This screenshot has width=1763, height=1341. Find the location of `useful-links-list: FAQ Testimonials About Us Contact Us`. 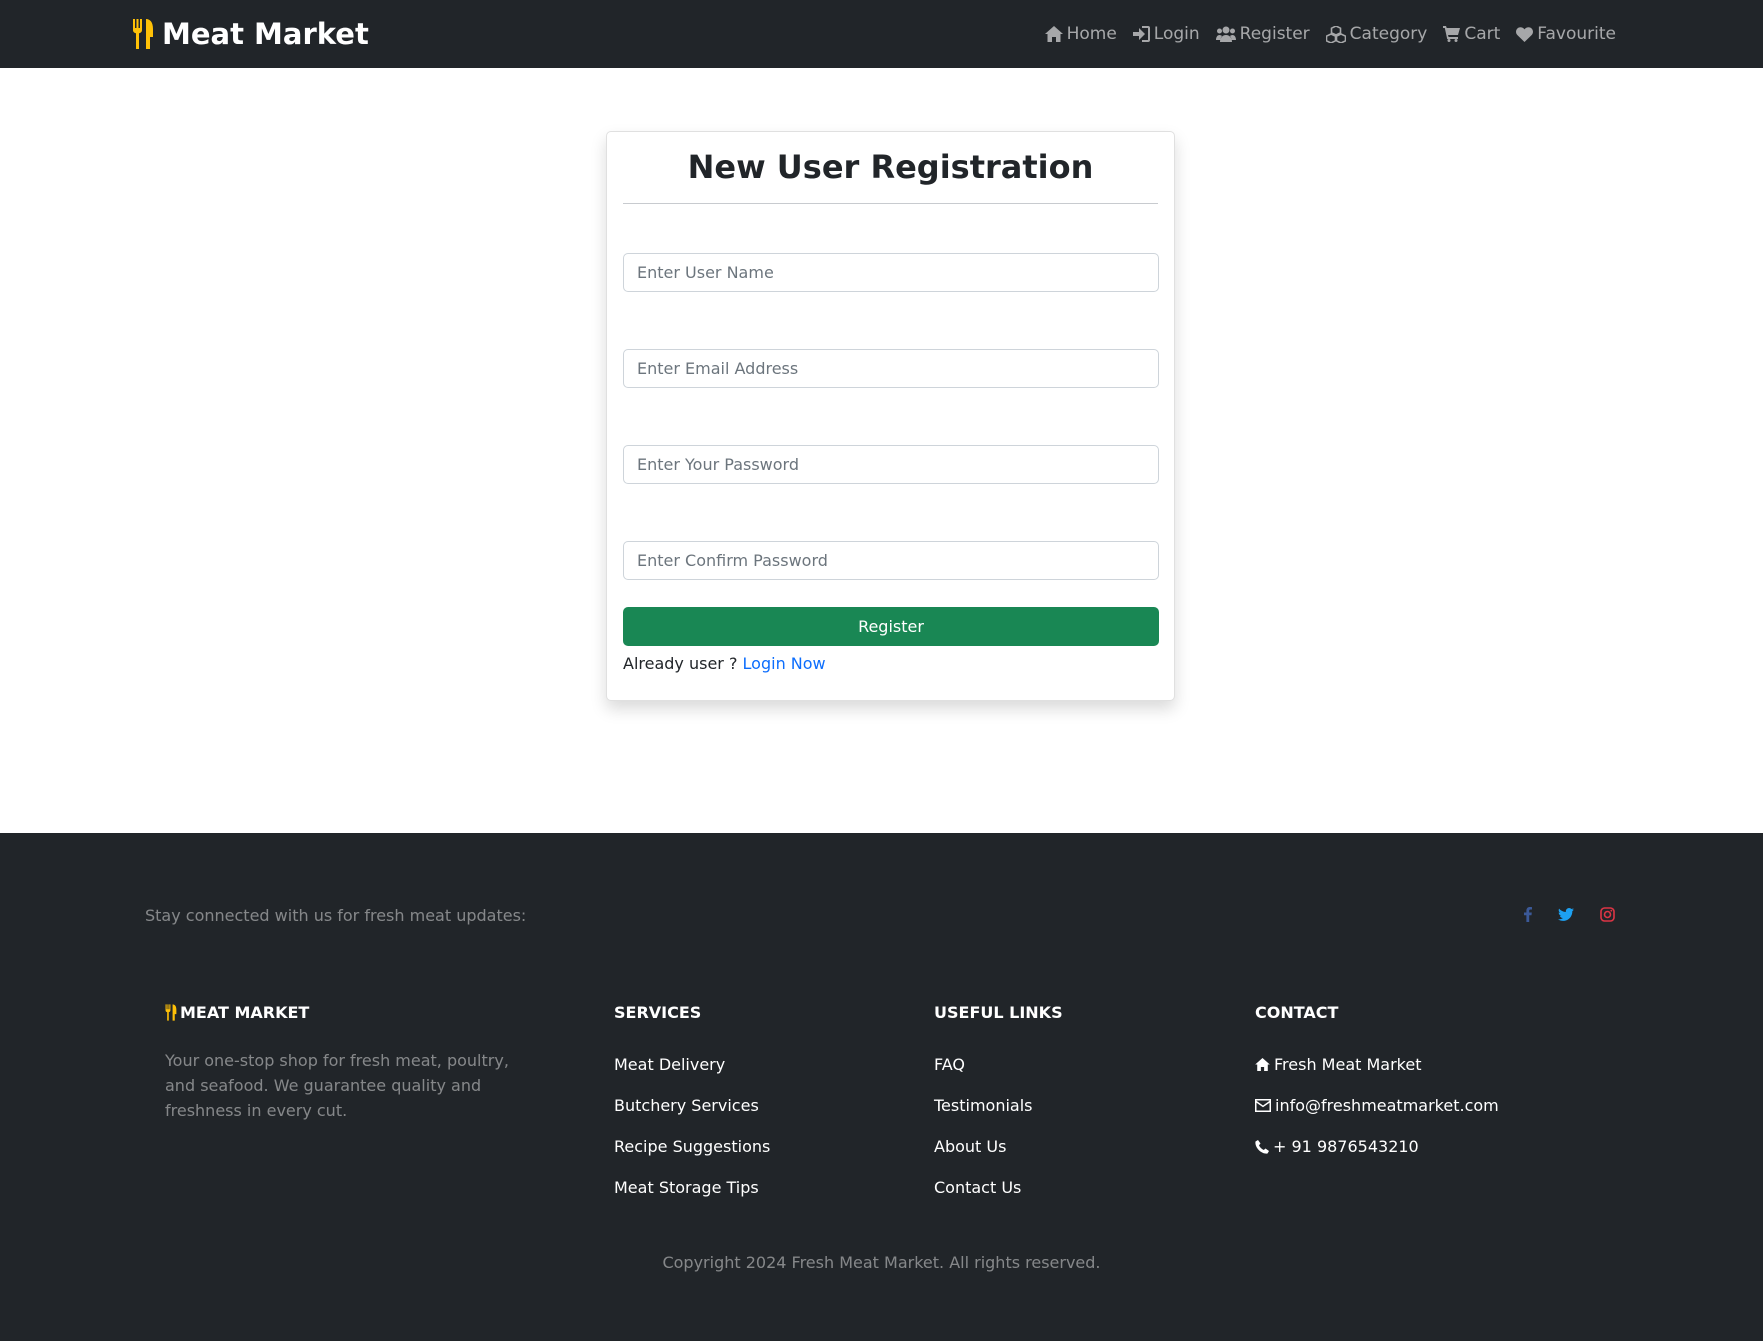

useful-links-list: FAQ Testimonials About Us Contact Us is located at coordinates (998, 1126).